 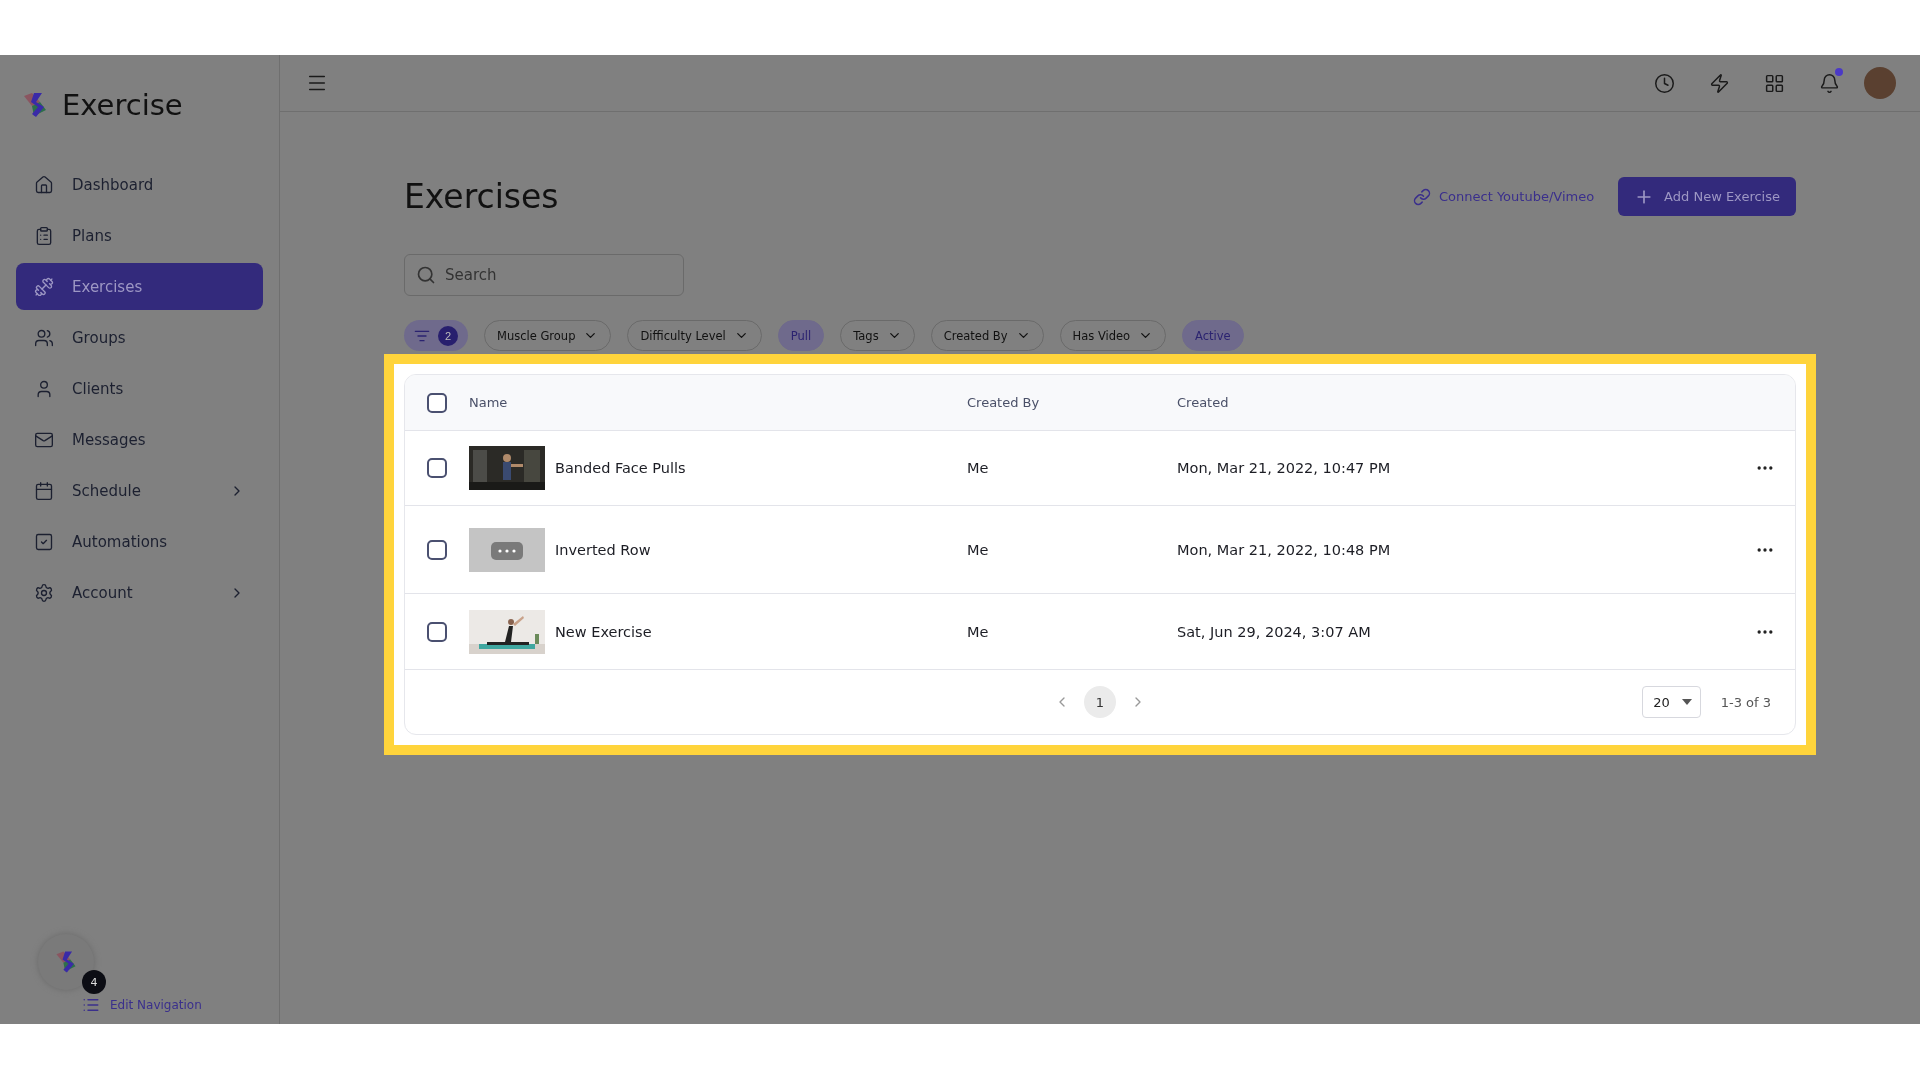 What do you see at coordinates (107, 490) in the screenshot?
I see `sidebar-item-label: Schedule` at bounding box center [107, 490].